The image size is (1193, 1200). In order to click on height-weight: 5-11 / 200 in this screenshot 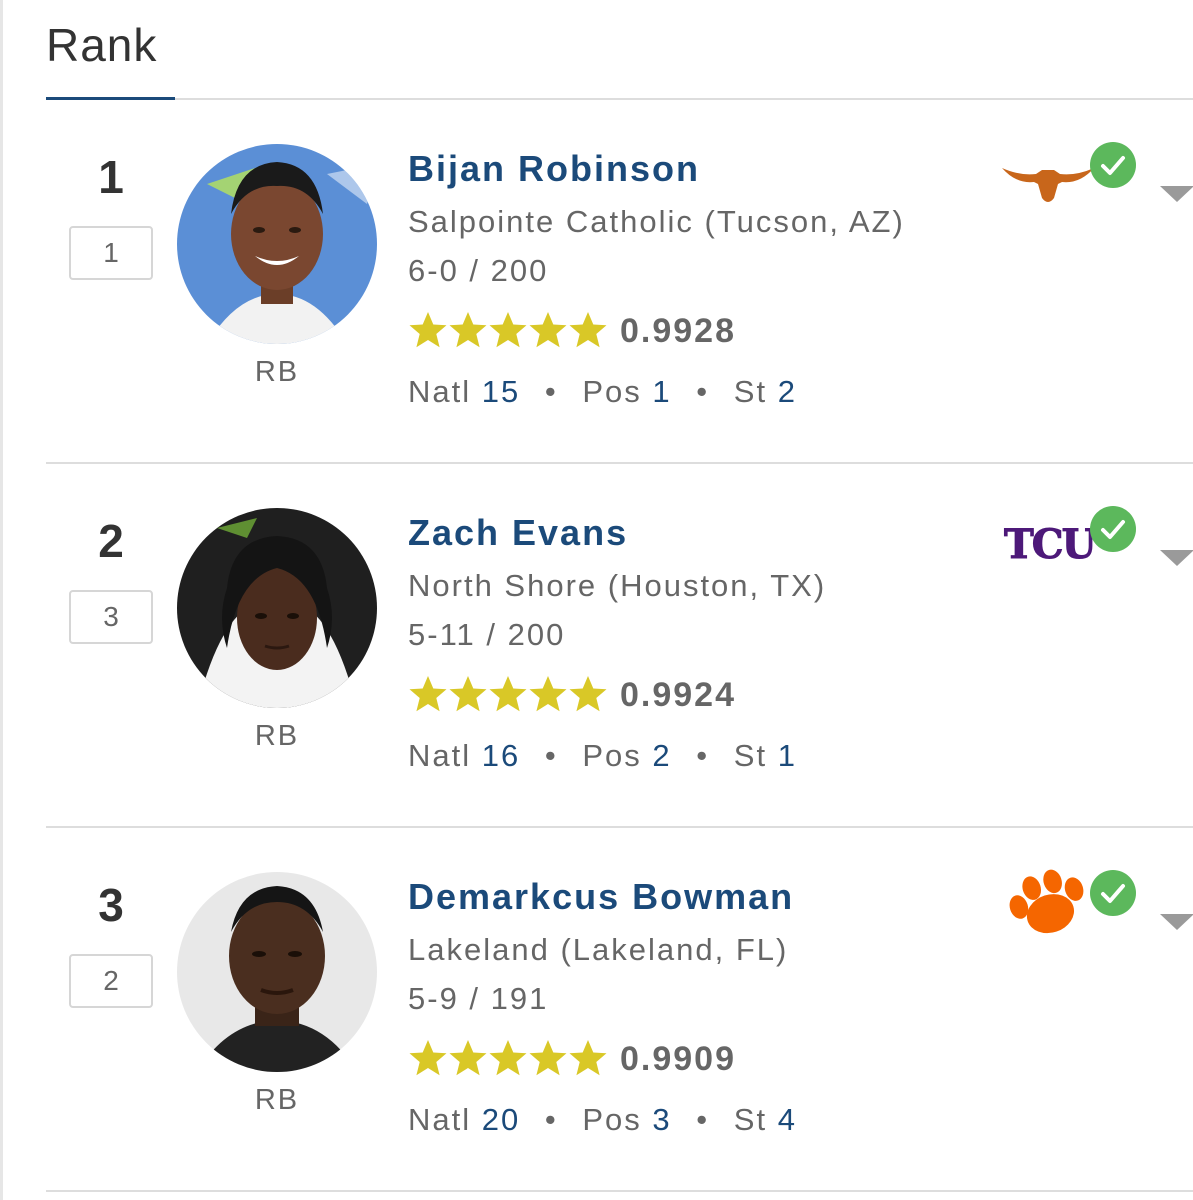, I will do `click(487, 634)`.